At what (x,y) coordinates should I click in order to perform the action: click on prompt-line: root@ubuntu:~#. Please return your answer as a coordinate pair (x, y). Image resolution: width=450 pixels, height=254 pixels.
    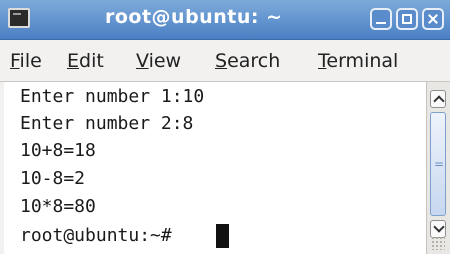
    Looking at the image, I should click on (96, 235).